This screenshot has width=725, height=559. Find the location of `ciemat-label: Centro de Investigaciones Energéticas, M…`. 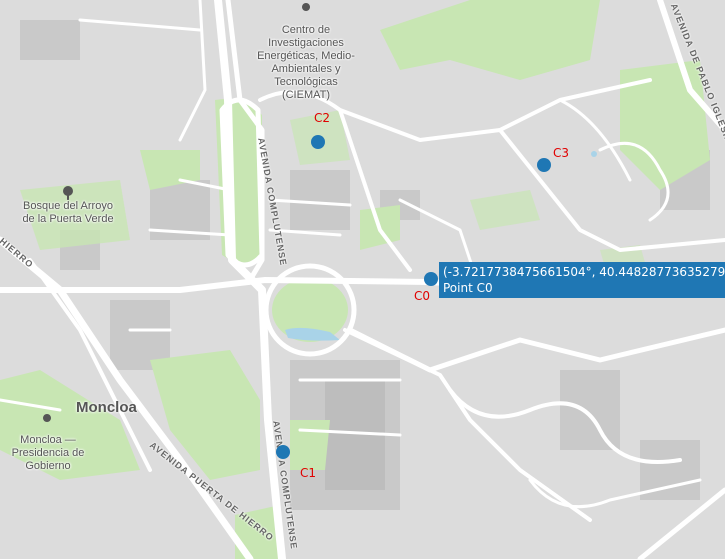

ciemat-label: Centro de Investigaciones Energéticas, M… is located at coordinates (306, 62).